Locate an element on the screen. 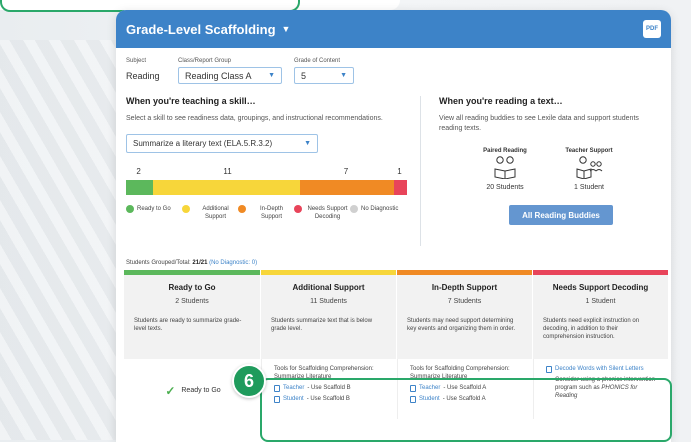  legend-label: Additional Support is located at coordinates (215, 213).